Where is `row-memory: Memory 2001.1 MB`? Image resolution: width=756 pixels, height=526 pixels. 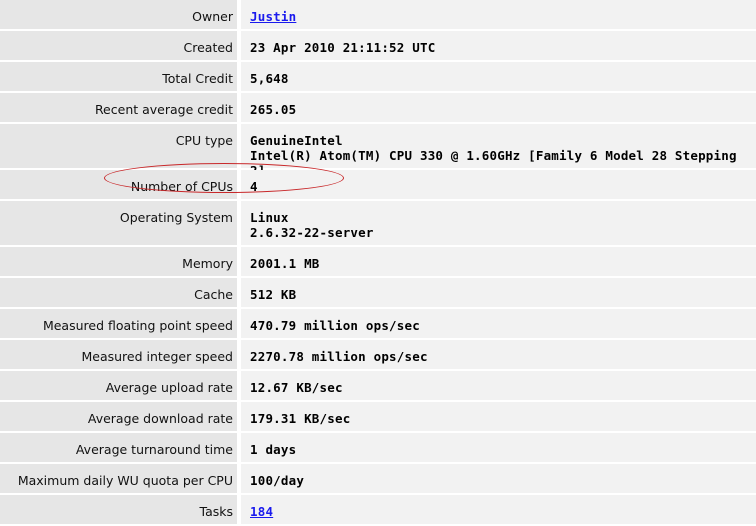
row-memory: Memory 2001.1 MB is located at coordinates (378, 262).